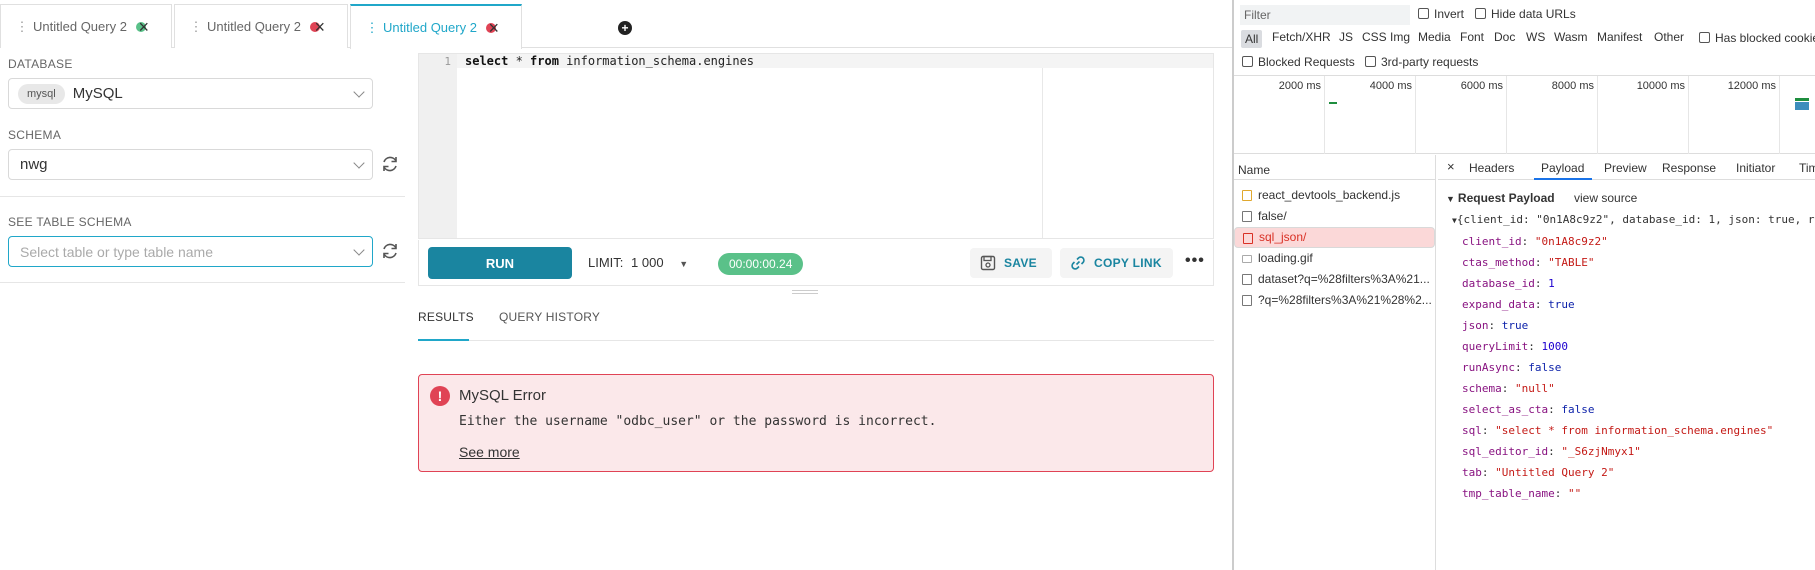  What do you see at coordinates (1472, 37) in the screenshot?
I see `type-filter-font: Font` at bounding box center [1472, 37].